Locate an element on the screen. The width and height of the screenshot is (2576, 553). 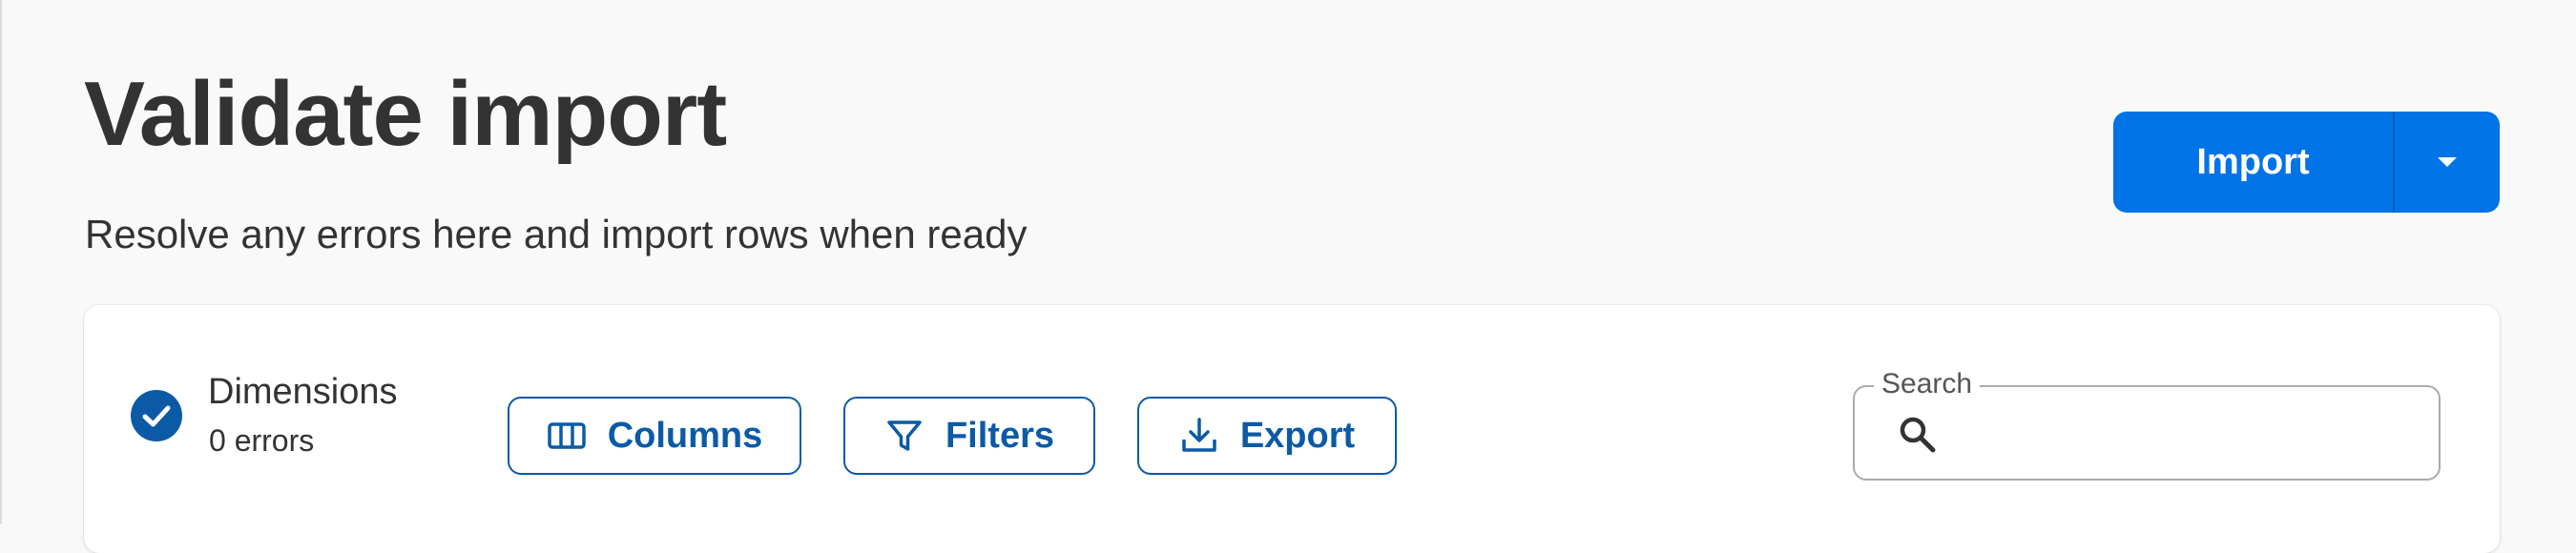
search-field: Search is located at coordinates (2147, 425).